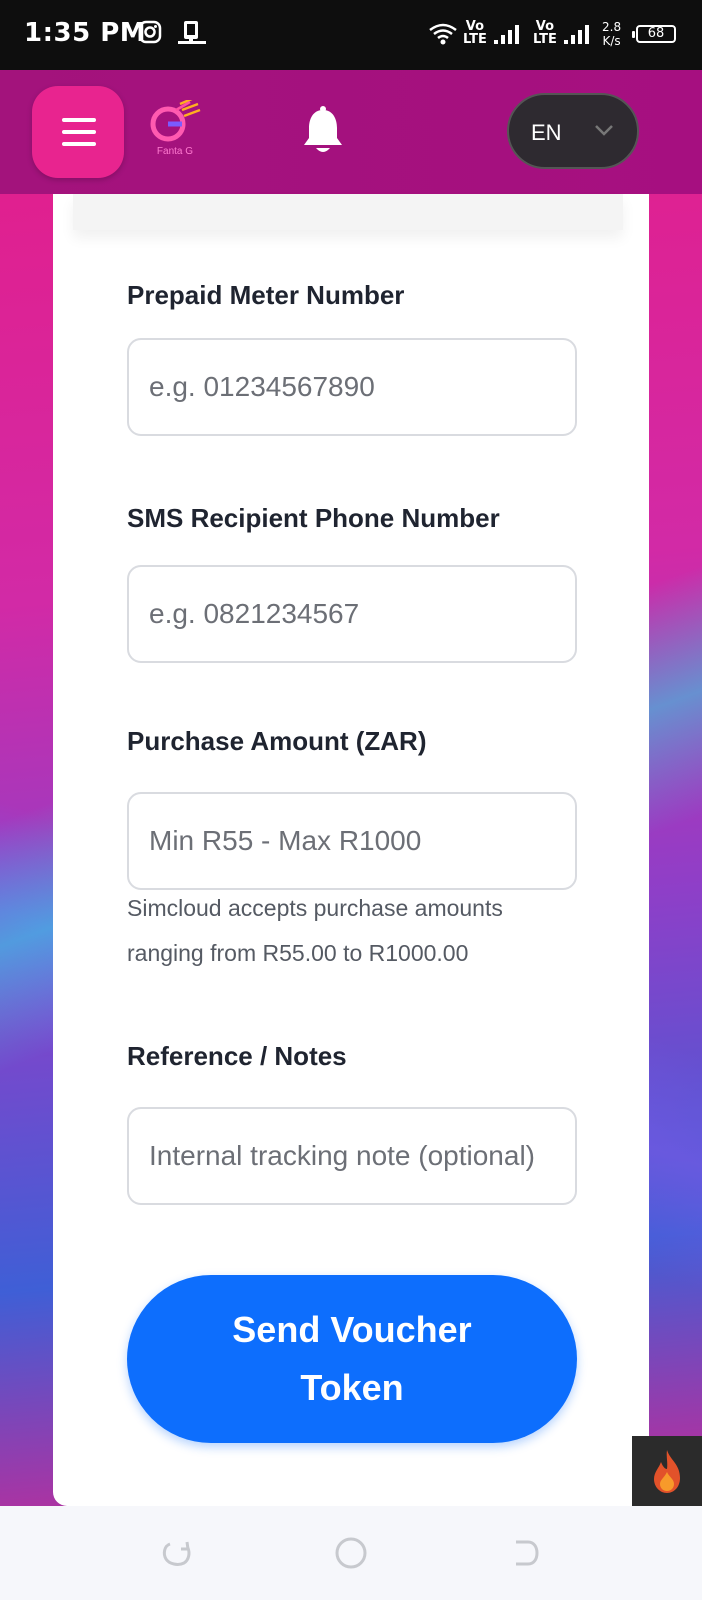 The image size is (702, 1600). What do you see at coordinates (443, 34) in the screenshot?
I see `wifi-icon` at bounding box center [443, 34].